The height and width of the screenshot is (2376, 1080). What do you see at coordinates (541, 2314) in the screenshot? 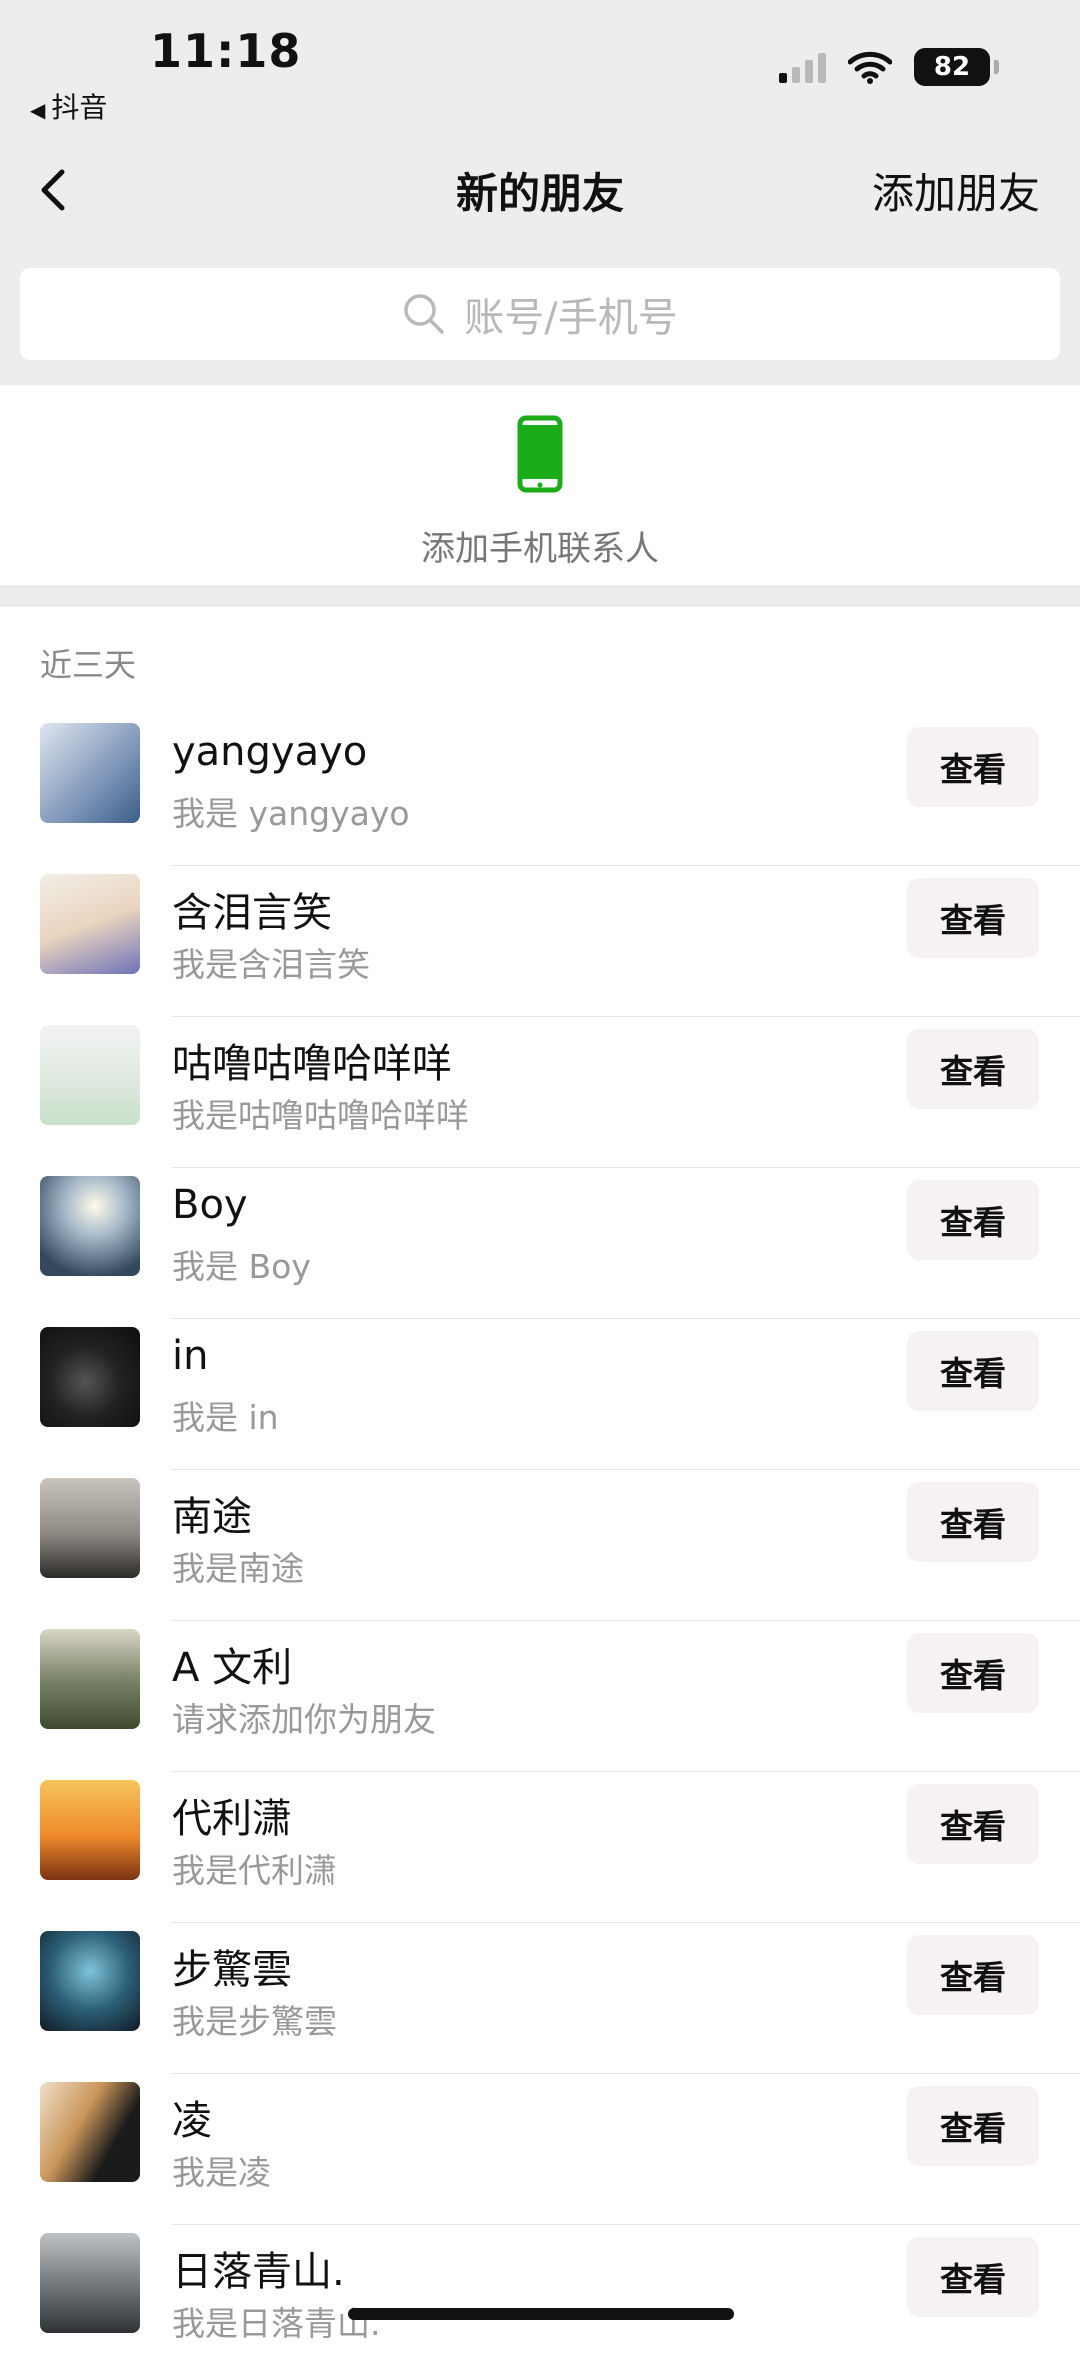
I see `home-indicator` at bounding box center [541, 2314].